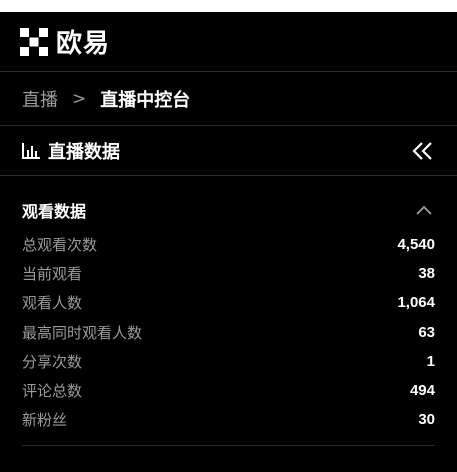 The image size is (457, 472). What do you see at coordinates (145, 100) in the screenshot?
I see `breadcrumb-current: 直播中控台` at bounding box center [145, 100].